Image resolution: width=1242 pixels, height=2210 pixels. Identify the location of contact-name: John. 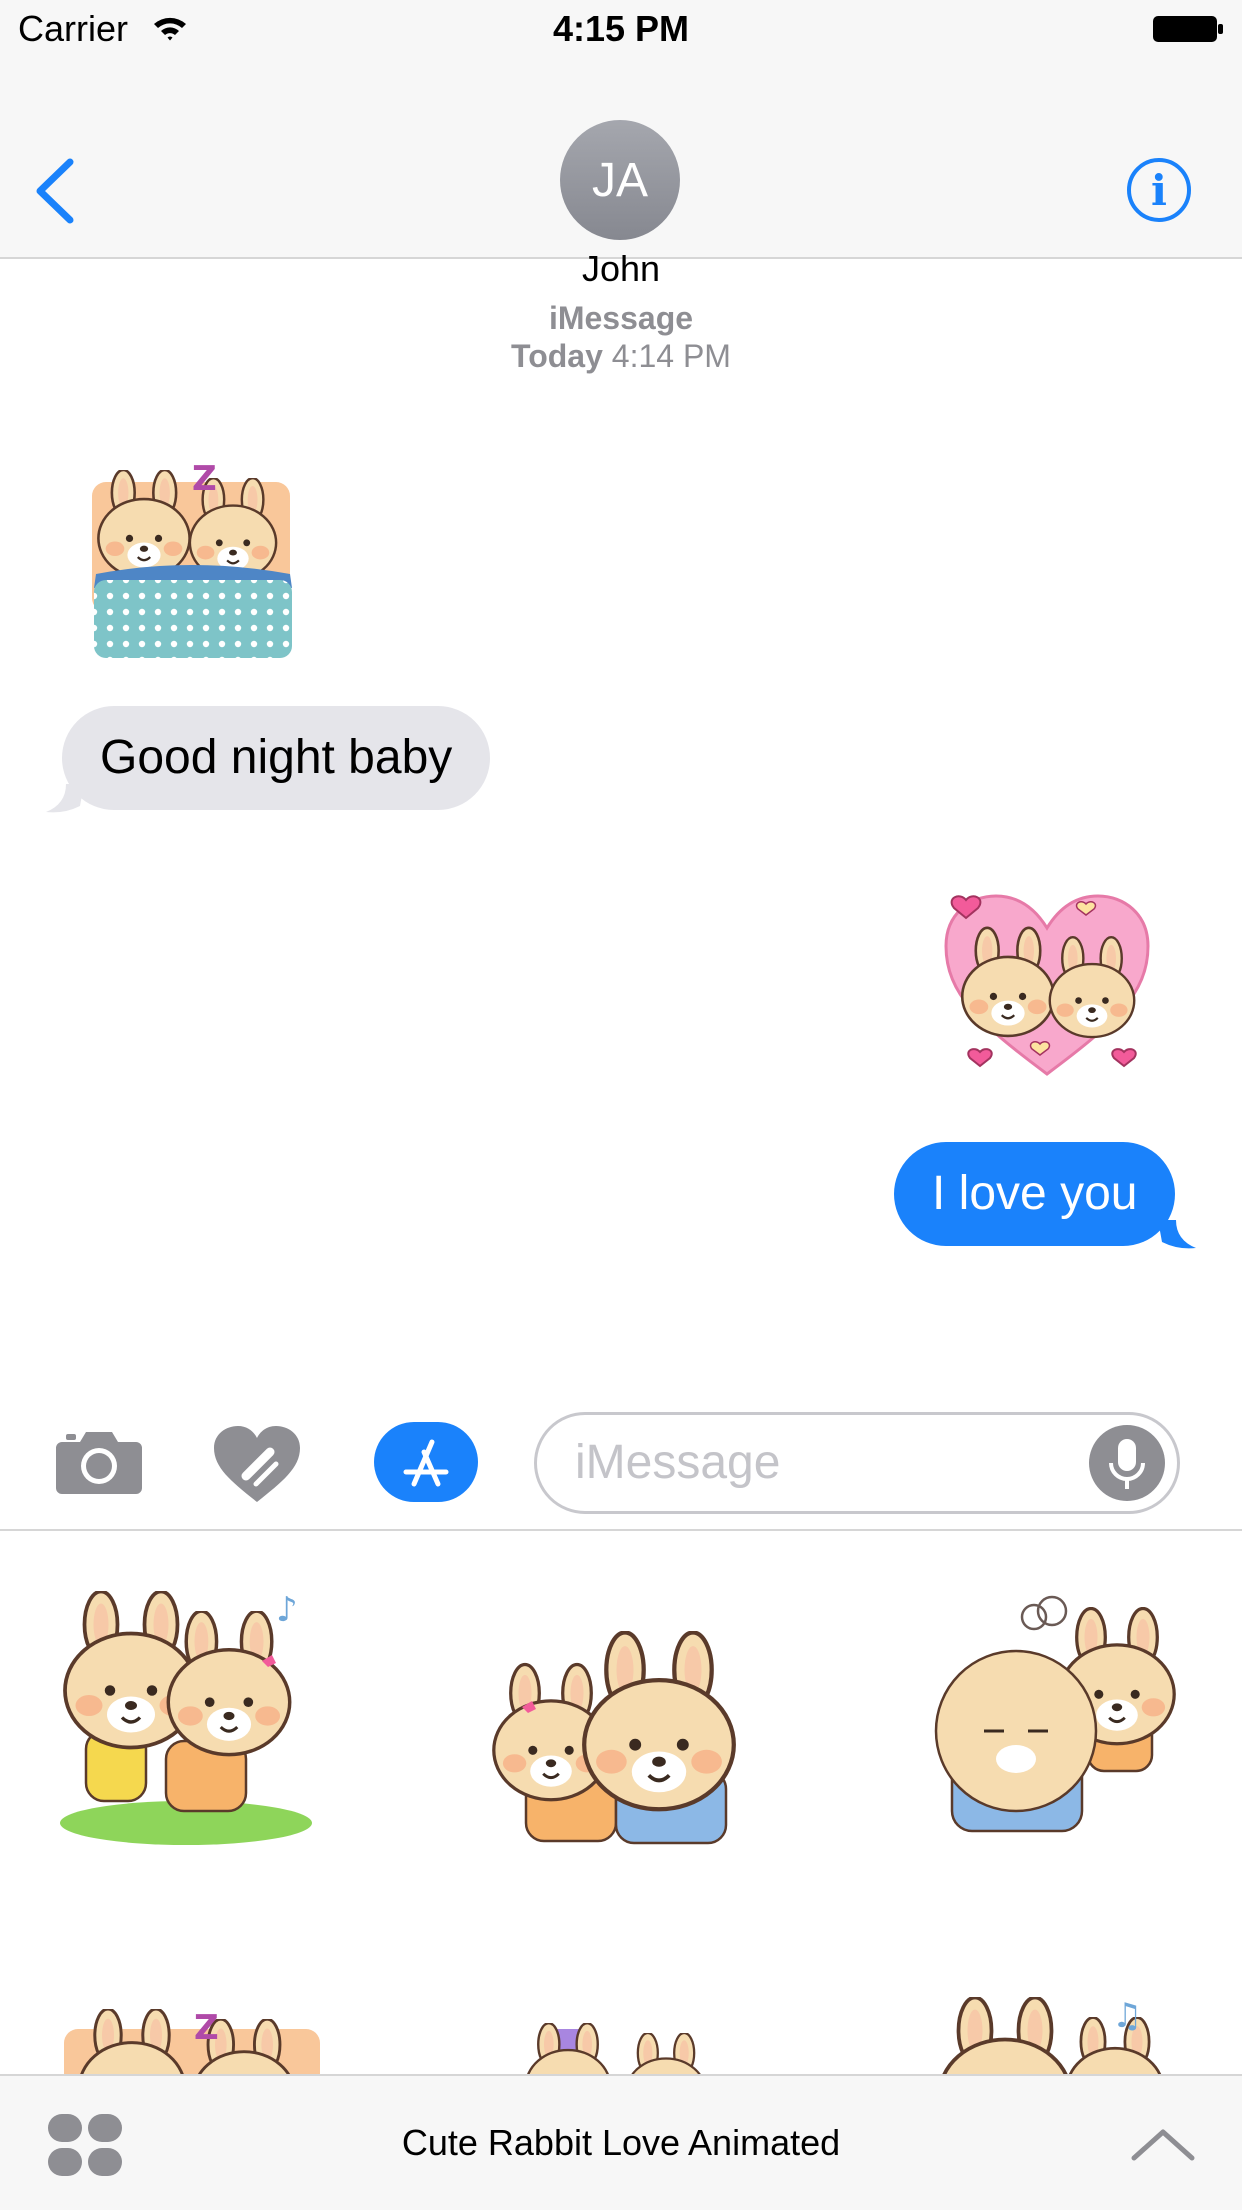
(621, 269).